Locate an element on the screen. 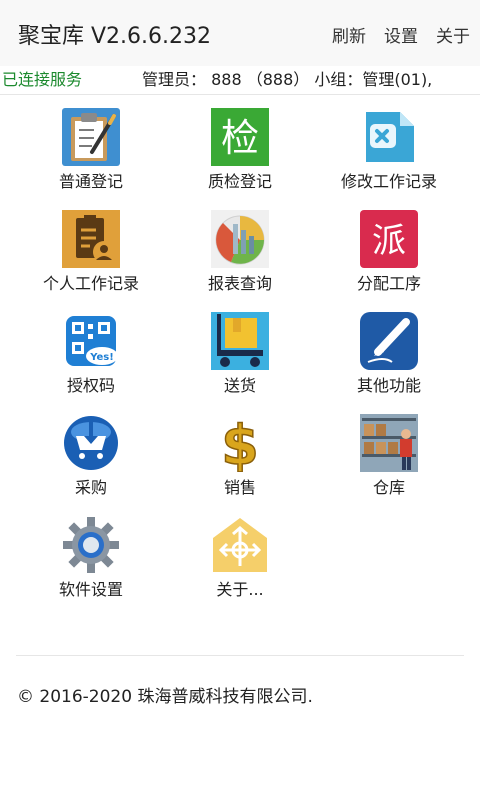 The image size is (480, 800). settings-menu-item: 设置 is located at coordinates (401, 34).